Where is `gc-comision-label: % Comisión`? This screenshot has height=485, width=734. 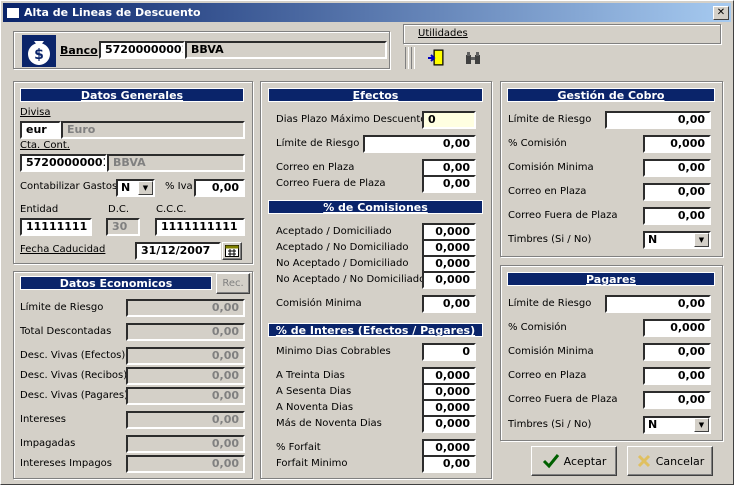
gc-comision-label: % Comisión is located at coordinates (537, 143).